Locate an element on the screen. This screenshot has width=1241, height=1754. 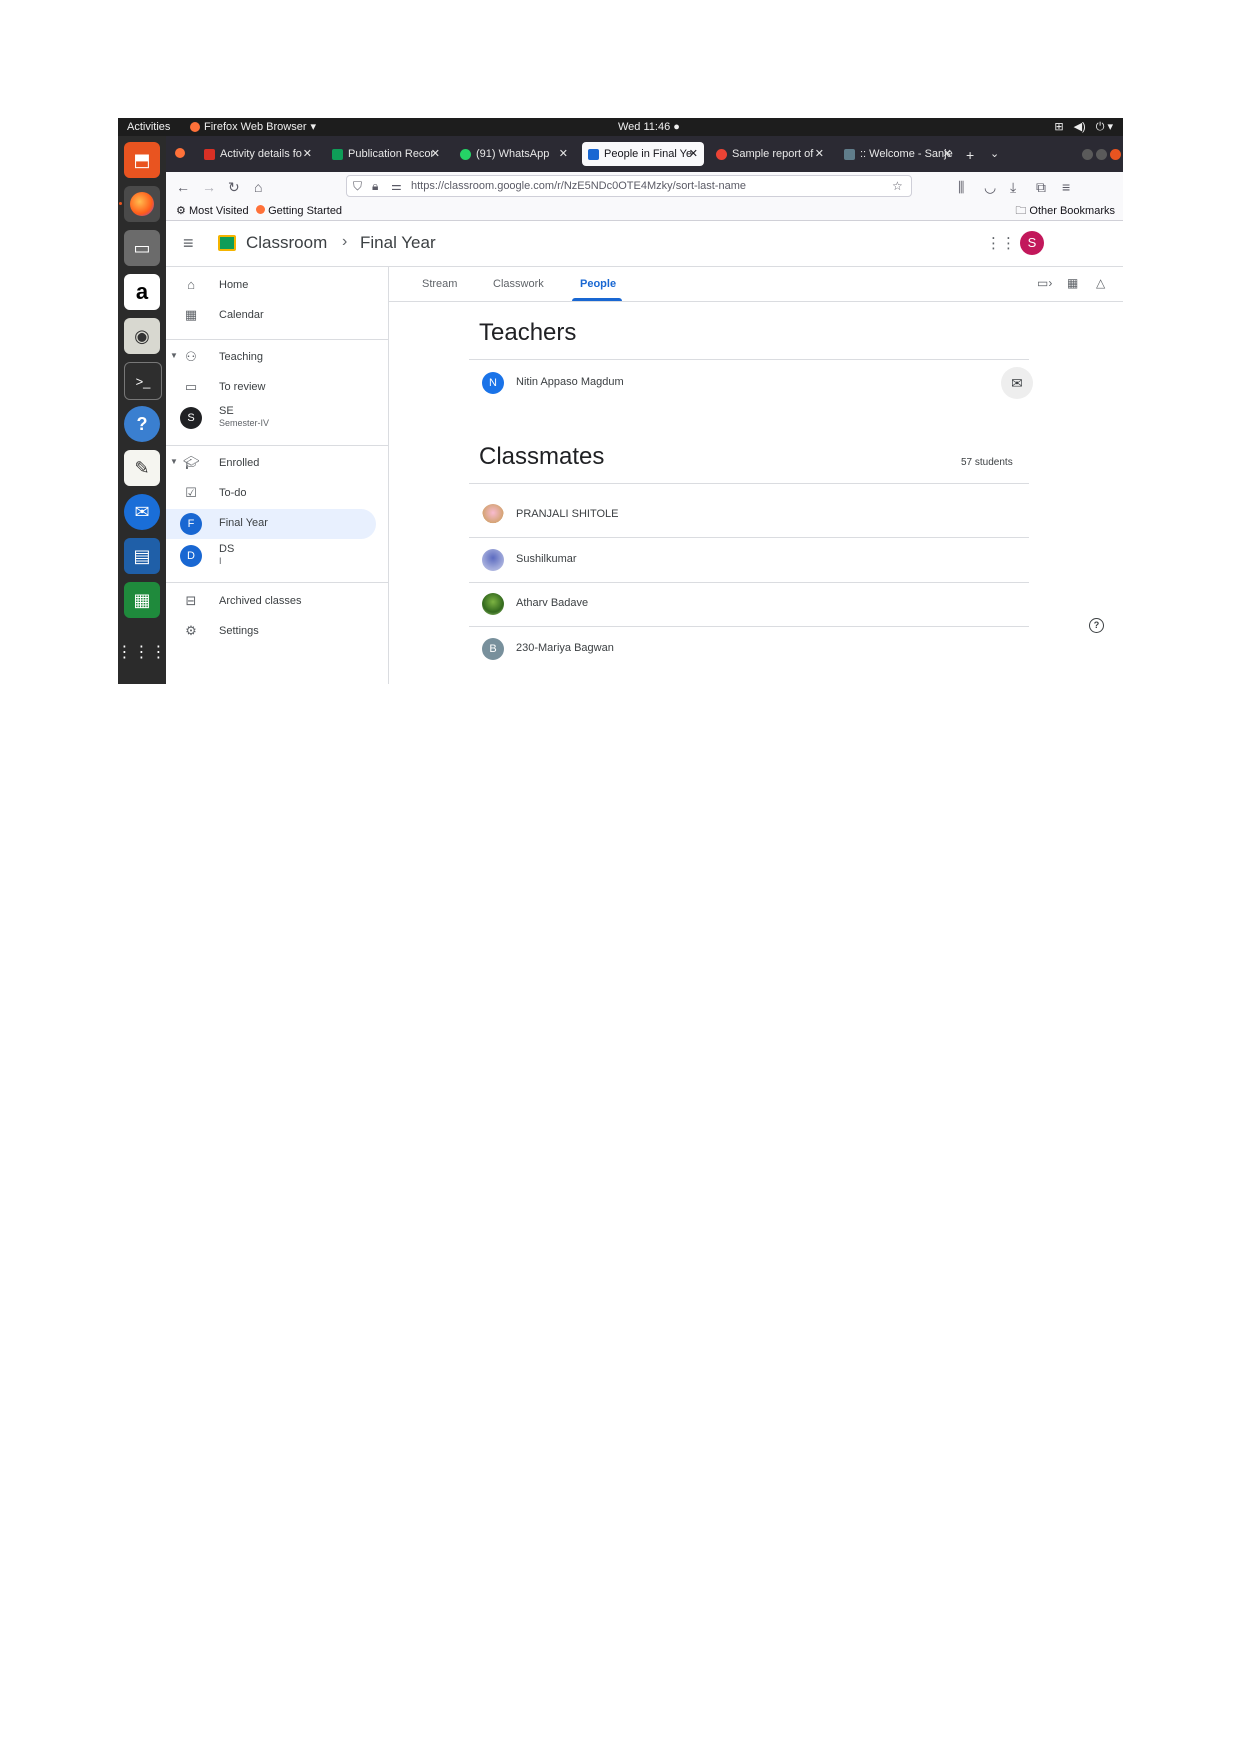
app-menu-icon: ≡ is located at coordinates (1066, 187).